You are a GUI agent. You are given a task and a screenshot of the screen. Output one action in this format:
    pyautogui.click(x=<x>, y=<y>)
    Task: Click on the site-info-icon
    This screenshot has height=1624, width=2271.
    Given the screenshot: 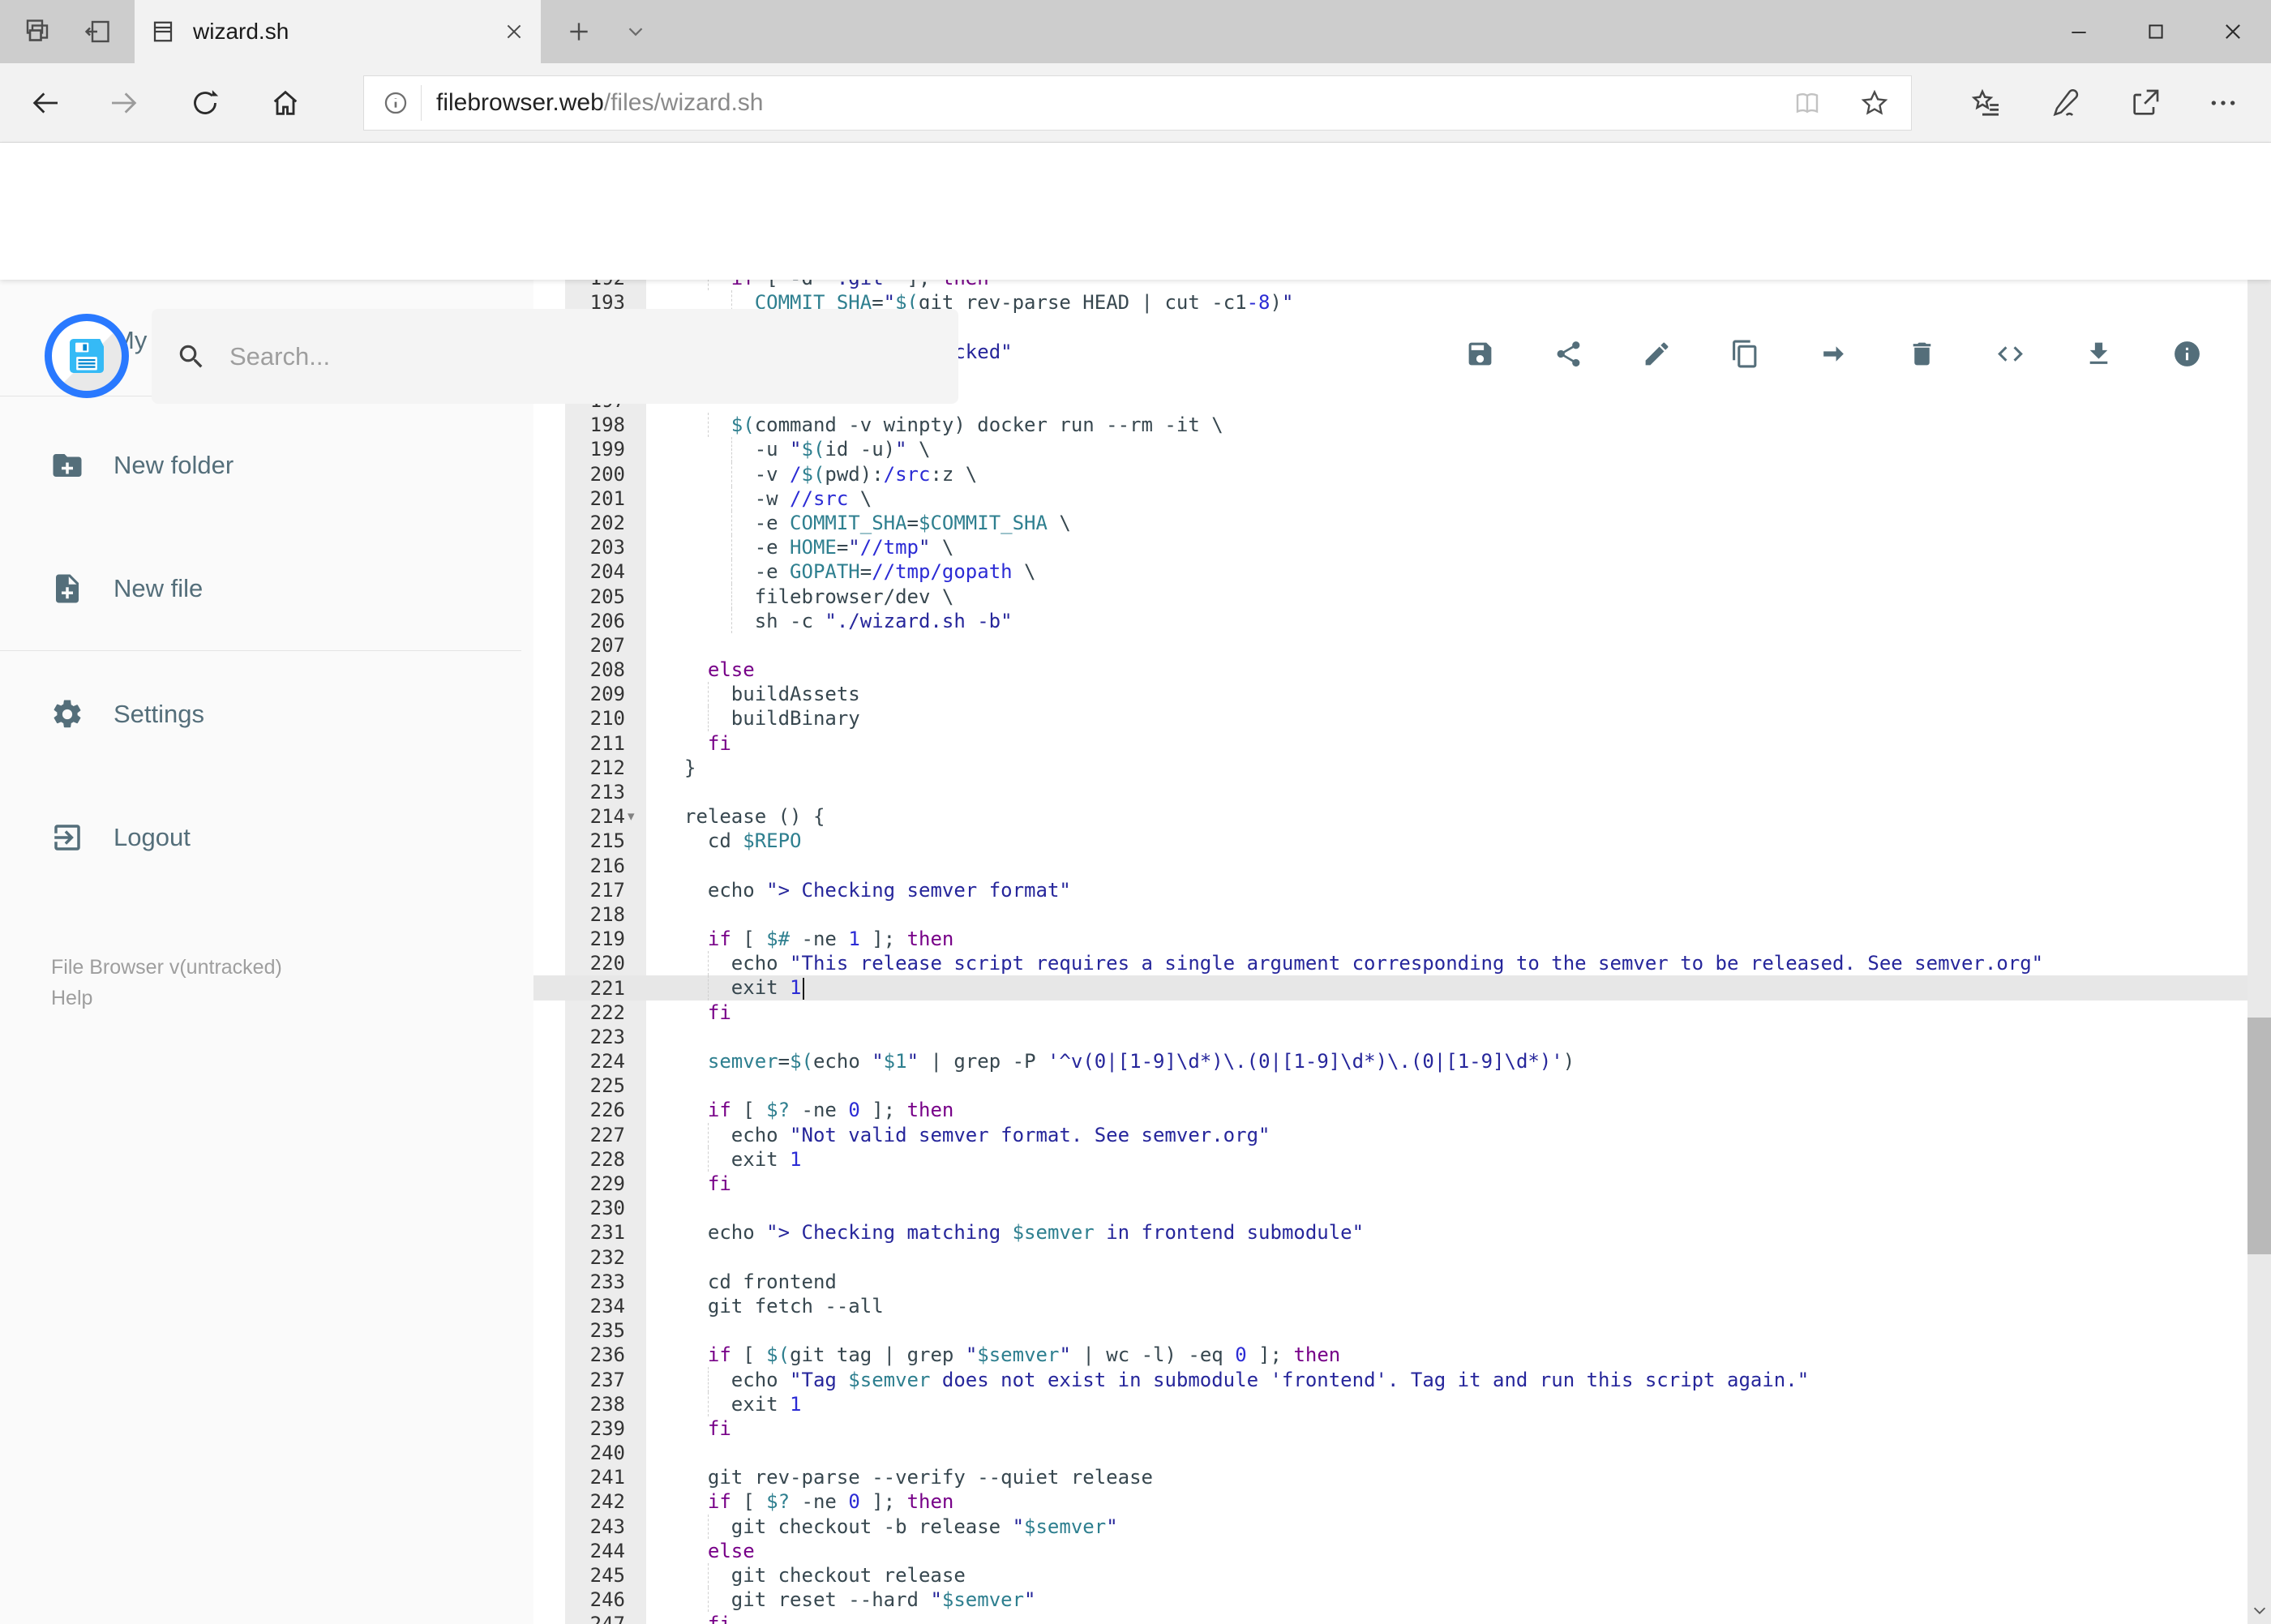 What is the action you would take?
    pyautogui.click(x=395, y=103)
    